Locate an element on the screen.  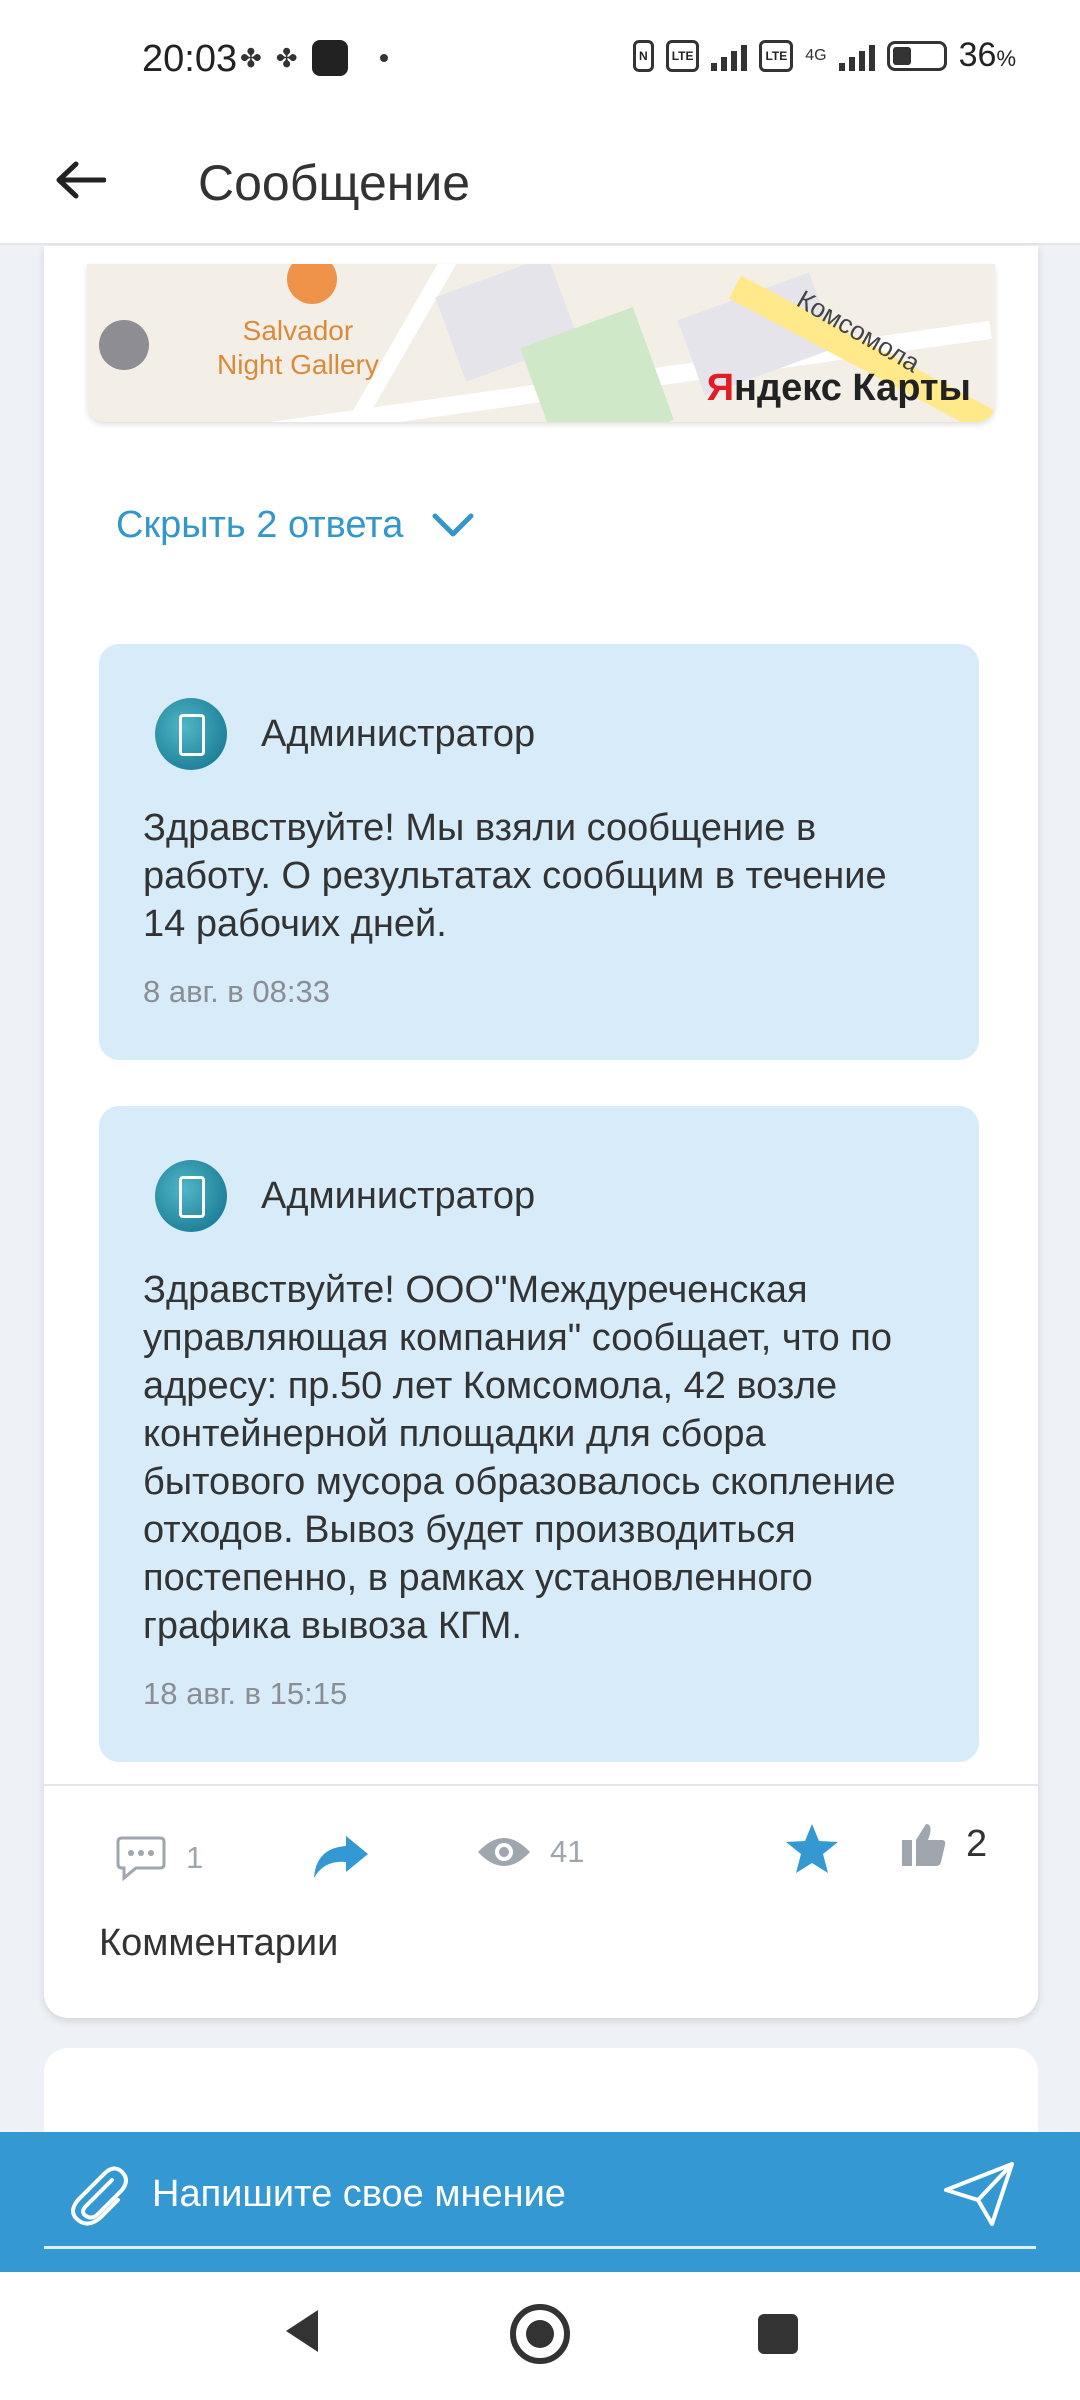
battery-percent-value: 36 is located at coordinates (977, 55).